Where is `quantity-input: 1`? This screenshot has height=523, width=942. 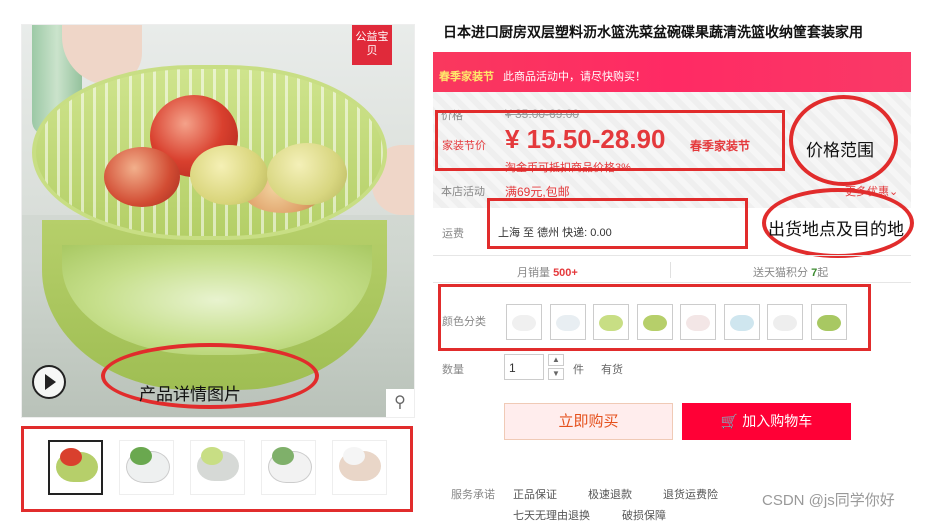
quantity-input: 1 is located at coordinates (524, 367).